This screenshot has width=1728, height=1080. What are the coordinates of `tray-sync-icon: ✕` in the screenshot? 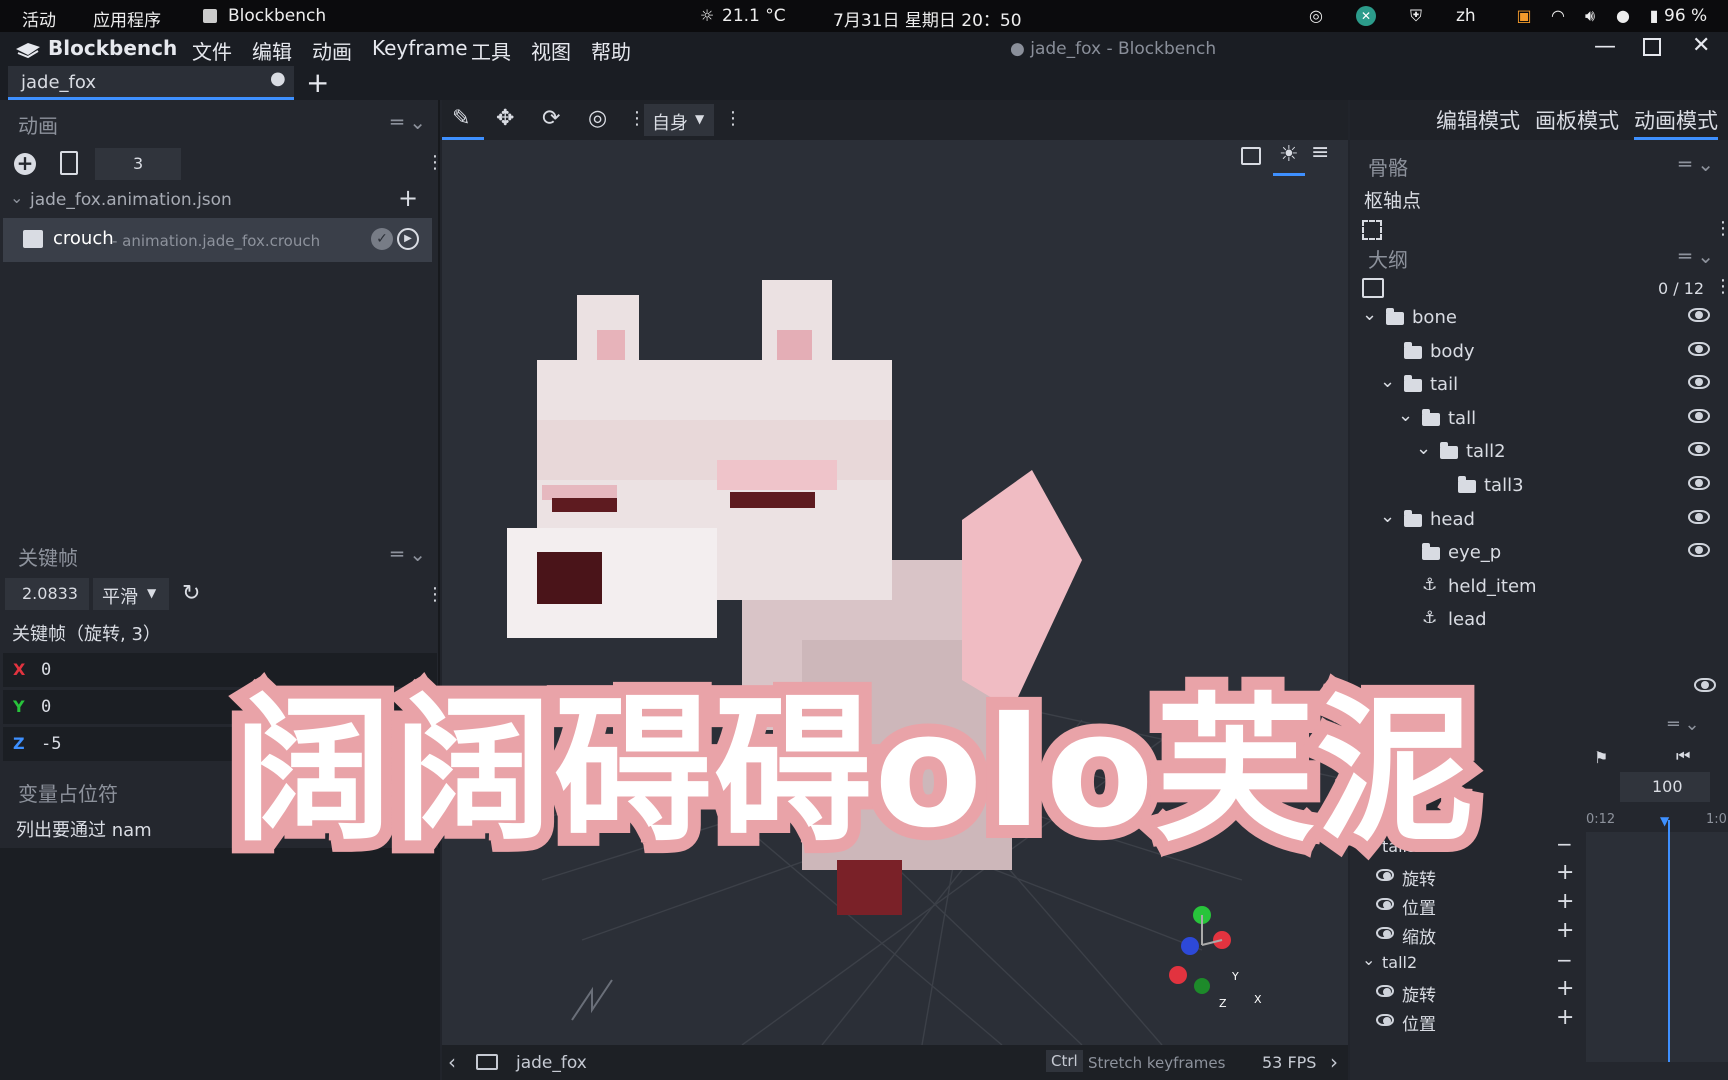 It's located at (1366, 16).